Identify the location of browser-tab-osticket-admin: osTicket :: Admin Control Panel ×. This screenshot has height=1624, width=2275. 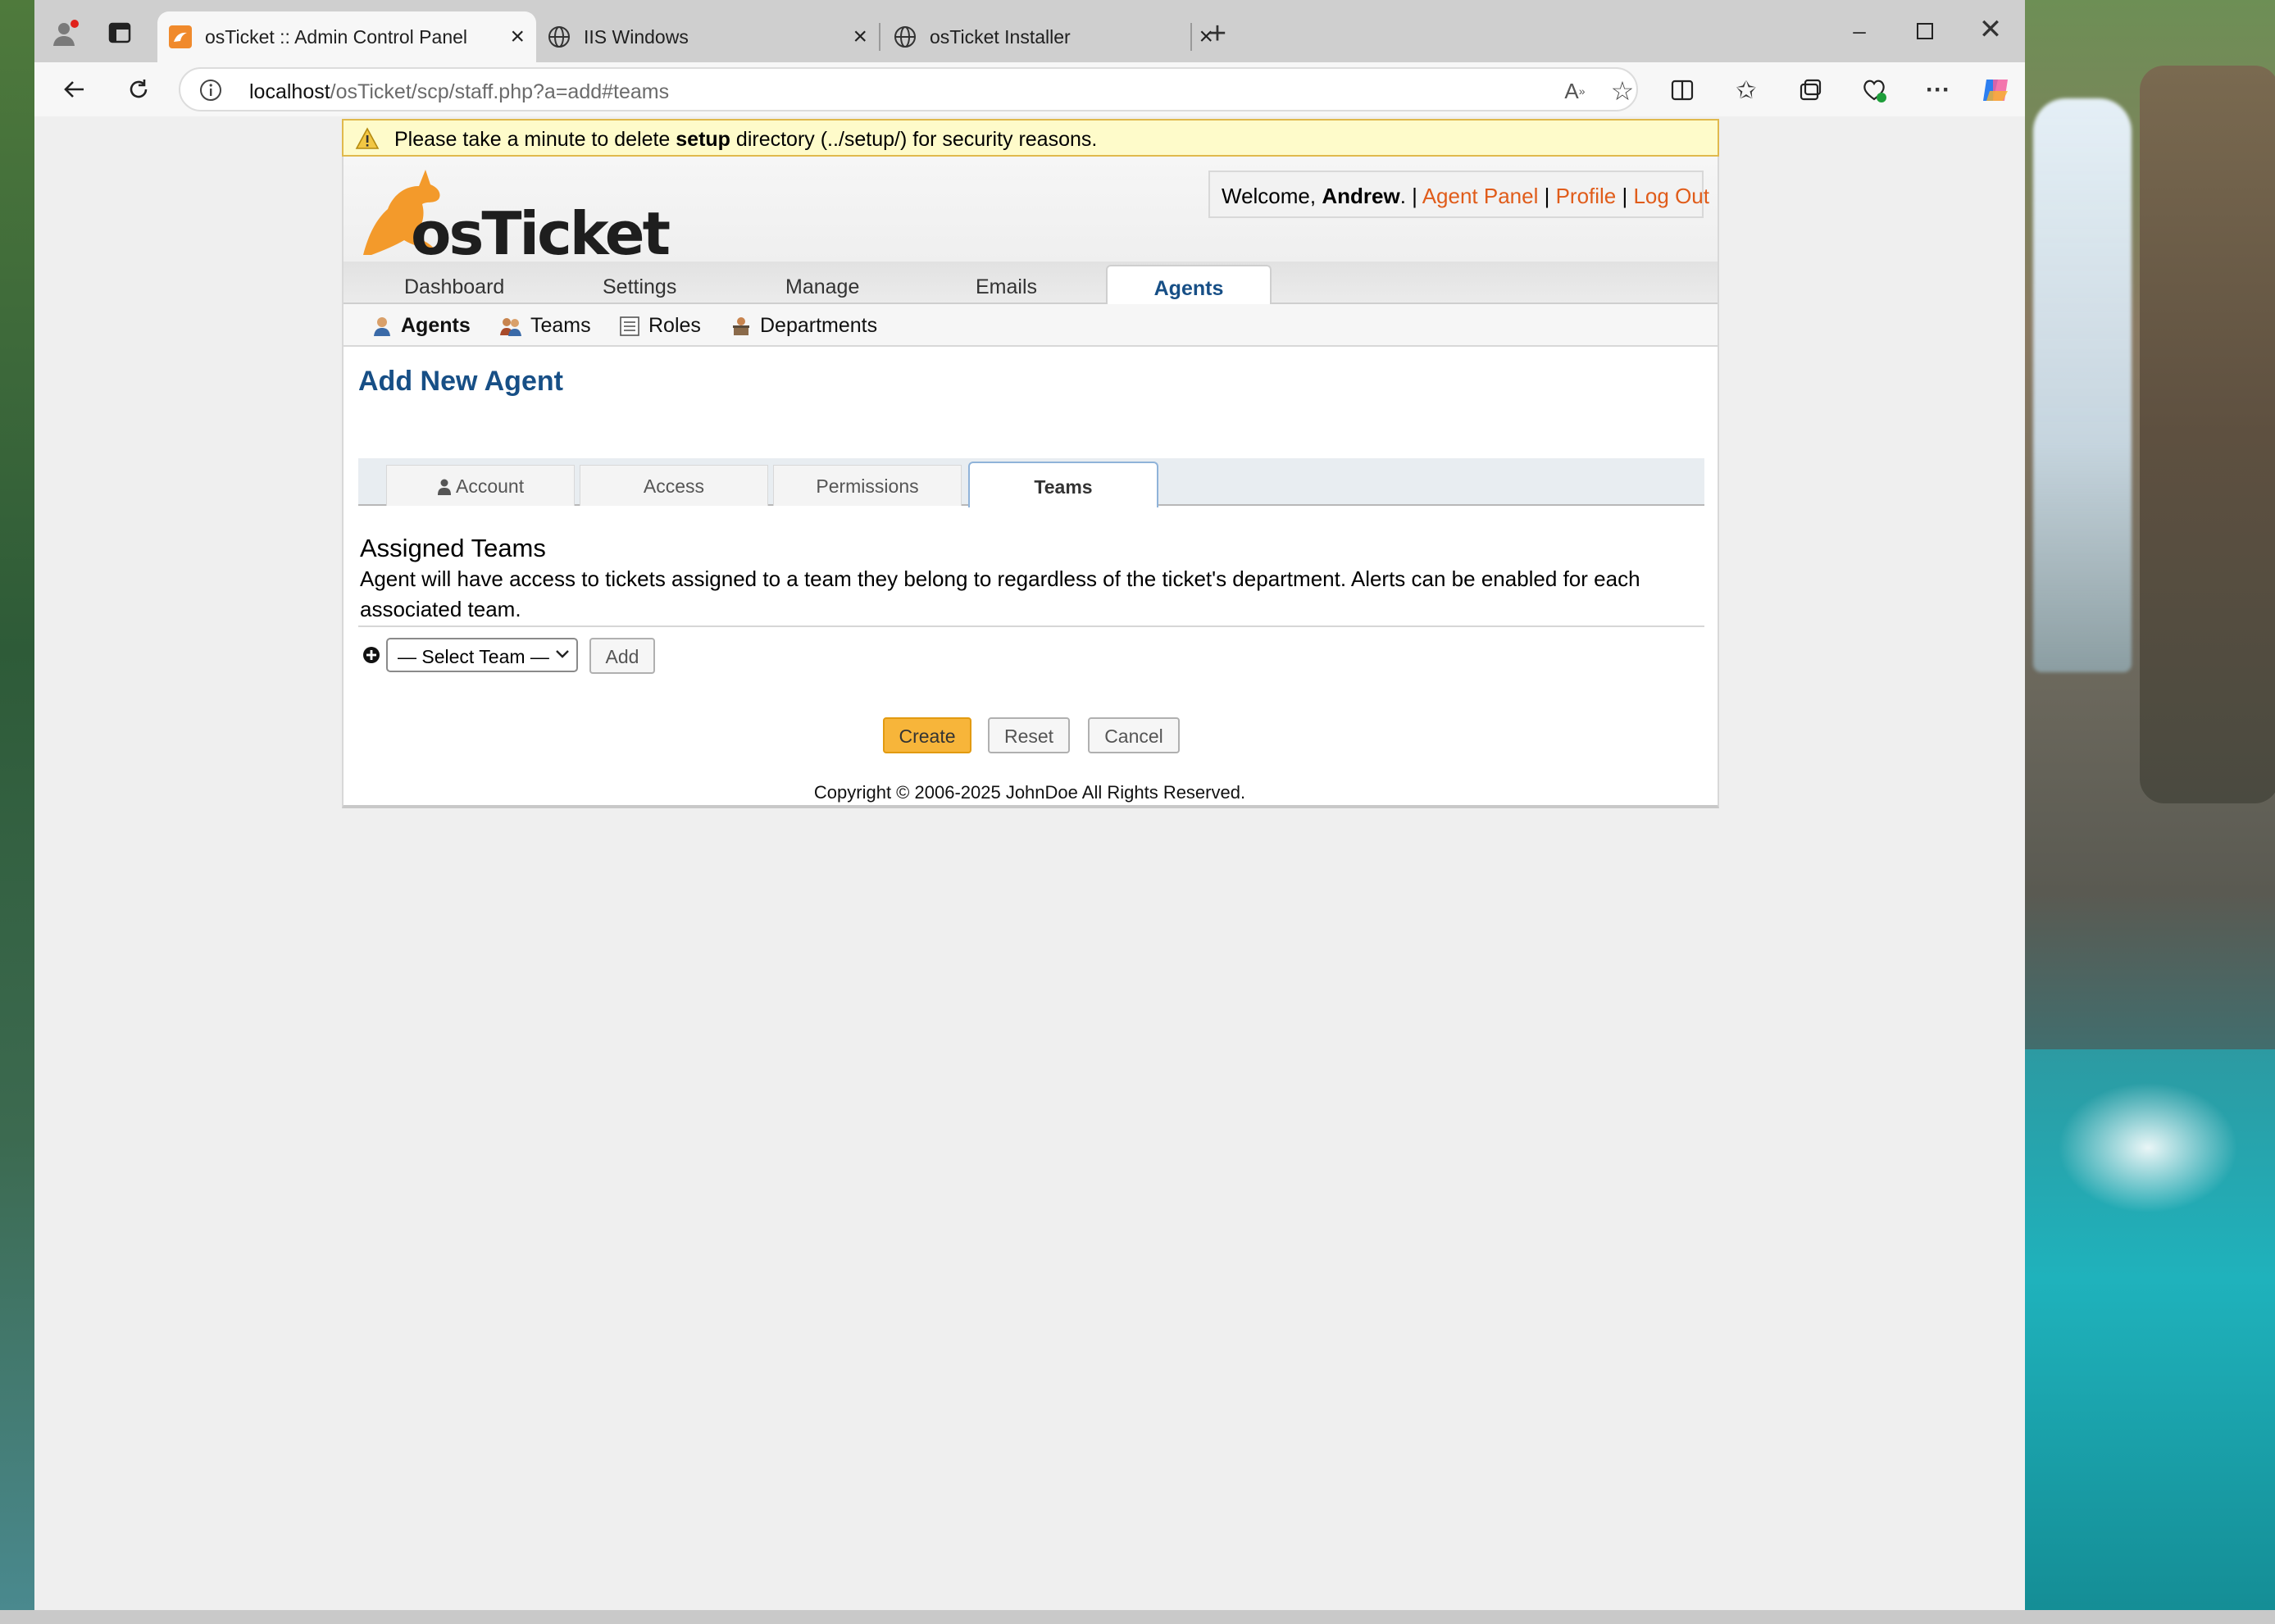
(346, 36).